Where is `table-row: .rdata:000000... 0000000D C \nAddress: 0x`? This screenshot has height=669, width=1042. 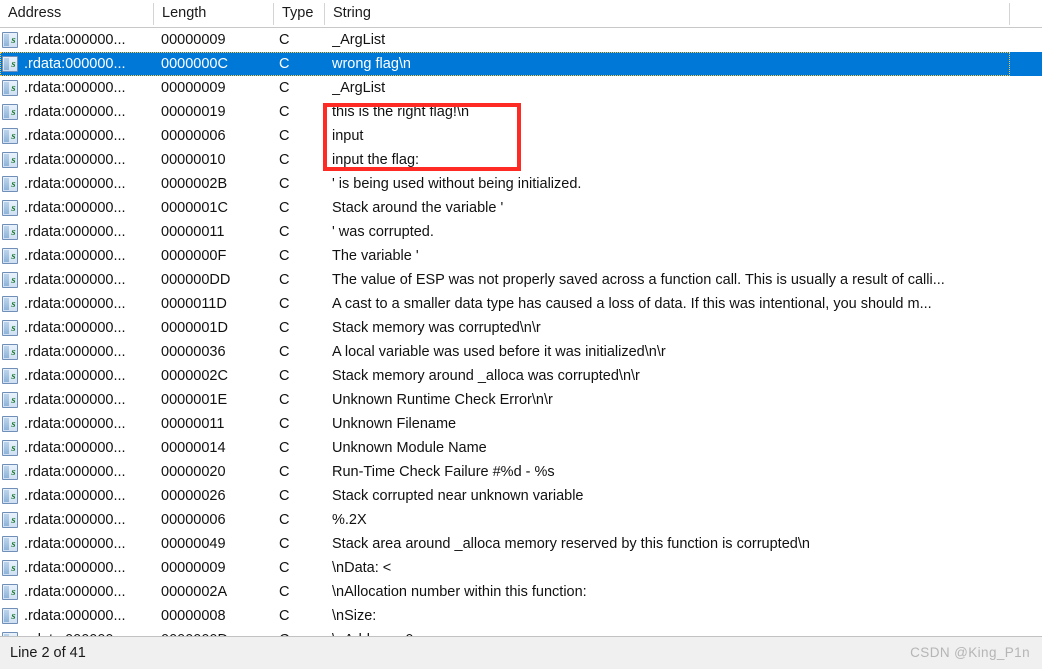
table-row: .rdata:000000... 0000000D C \nAddress: 0x is located at coordinates (521, 632).